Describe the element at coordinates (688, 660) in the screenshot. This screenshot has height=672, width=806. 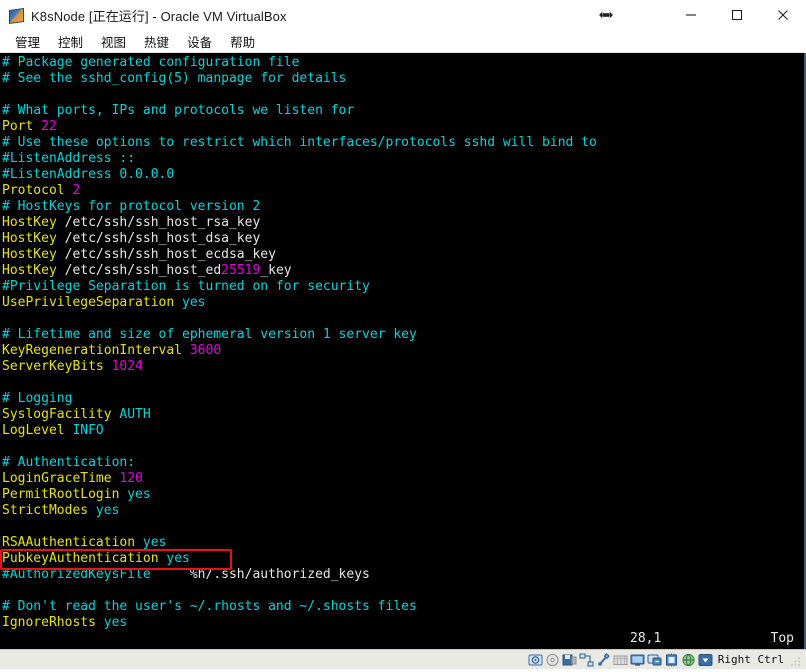
I see `settings-globe-icon` at that location.